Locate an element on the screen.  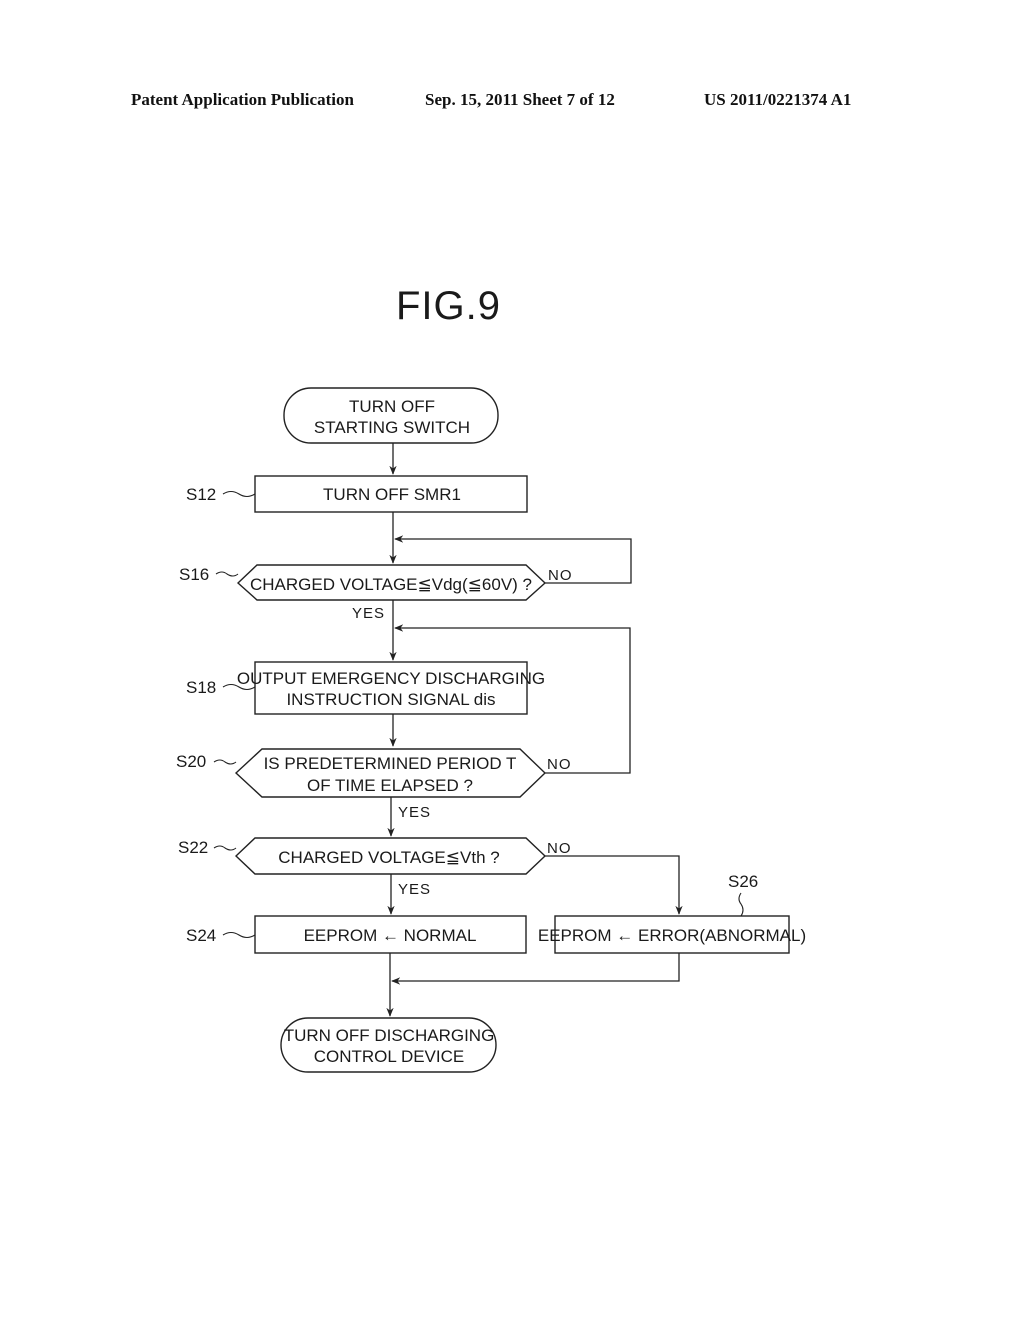
s12-text: TURN OFF SMR1 is located at coordinates (392, 494).